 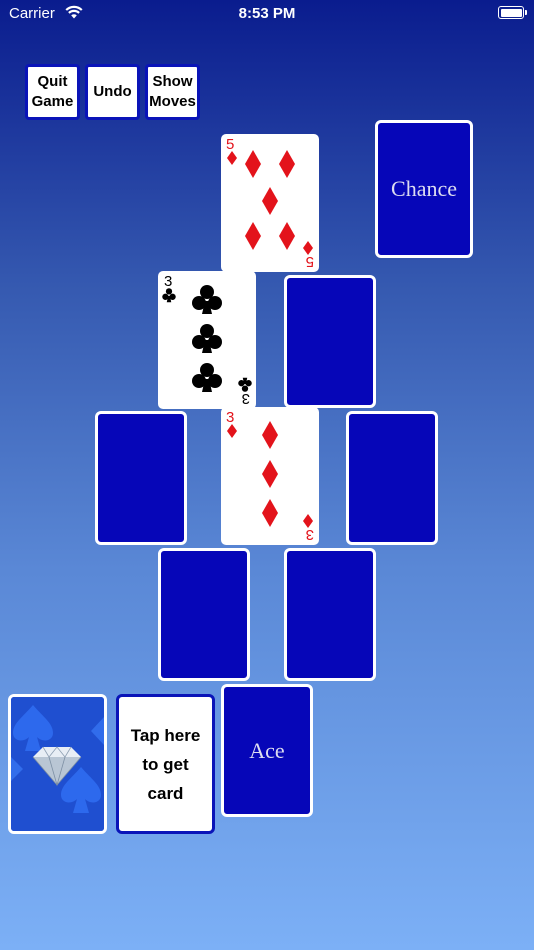 I want to click on card-3-clubs-art: 3 3, so click(x=207, y=340).